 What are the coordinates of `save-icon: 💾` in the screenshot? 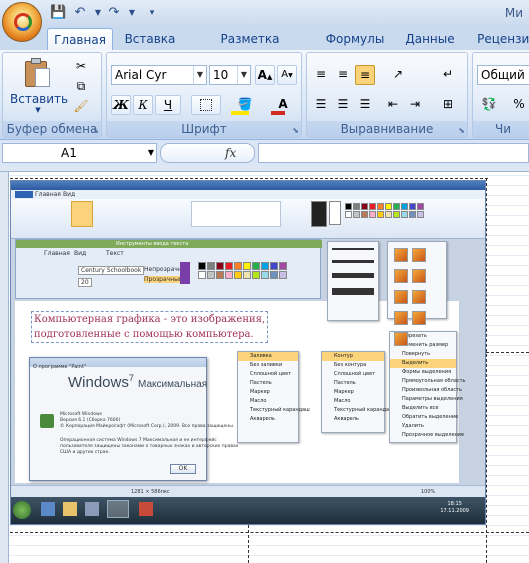 It's located at (58, 13).